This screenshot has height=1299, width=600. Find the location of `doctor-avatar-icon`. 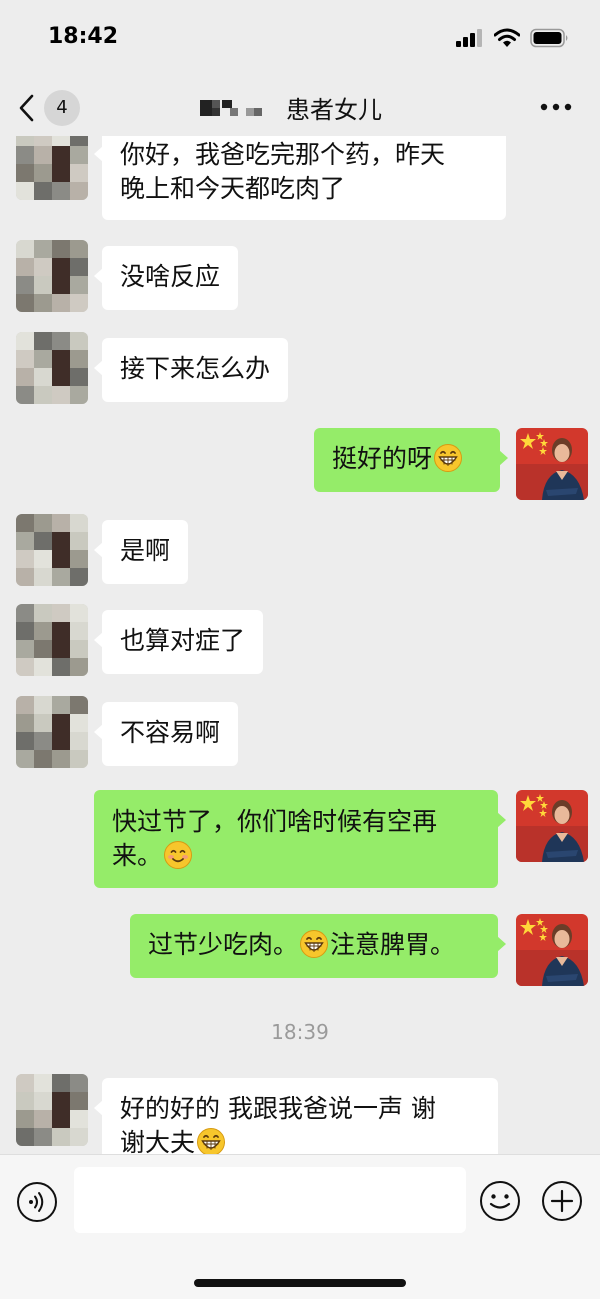

doctor-avatar-icon is located at coordinates (552, 826).